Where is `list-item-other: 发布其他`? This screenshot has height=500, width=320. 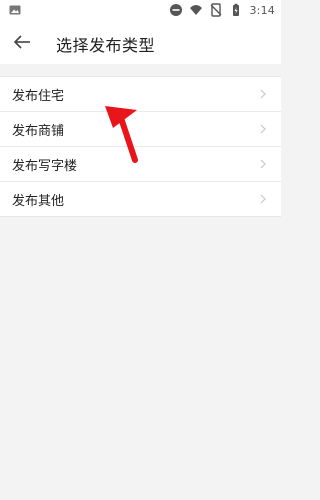 list-item-other: 发布其他 is located at coordinates (140, 199).